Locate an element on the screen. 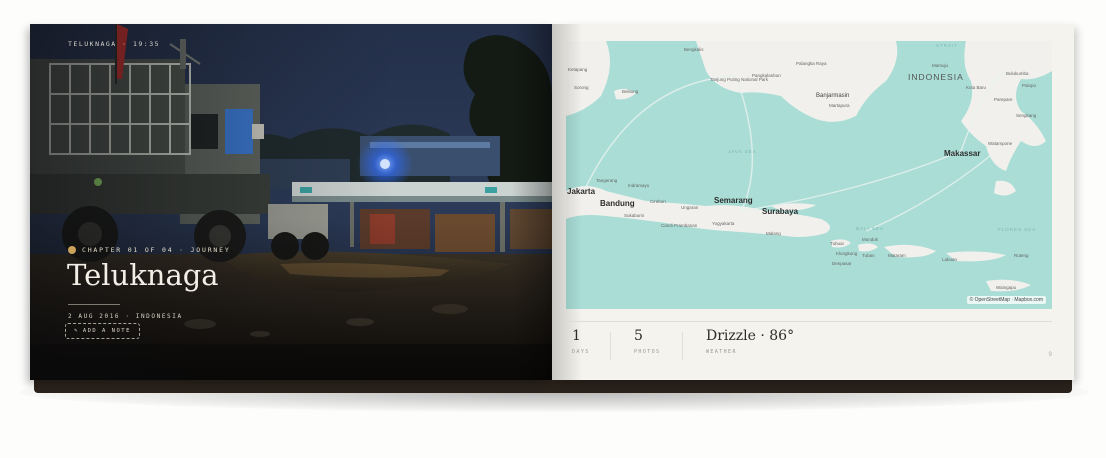 Image resolution: width=1106 pixels, height=458 pixels. page-number: 9 is located at coordinates (1050, 354).